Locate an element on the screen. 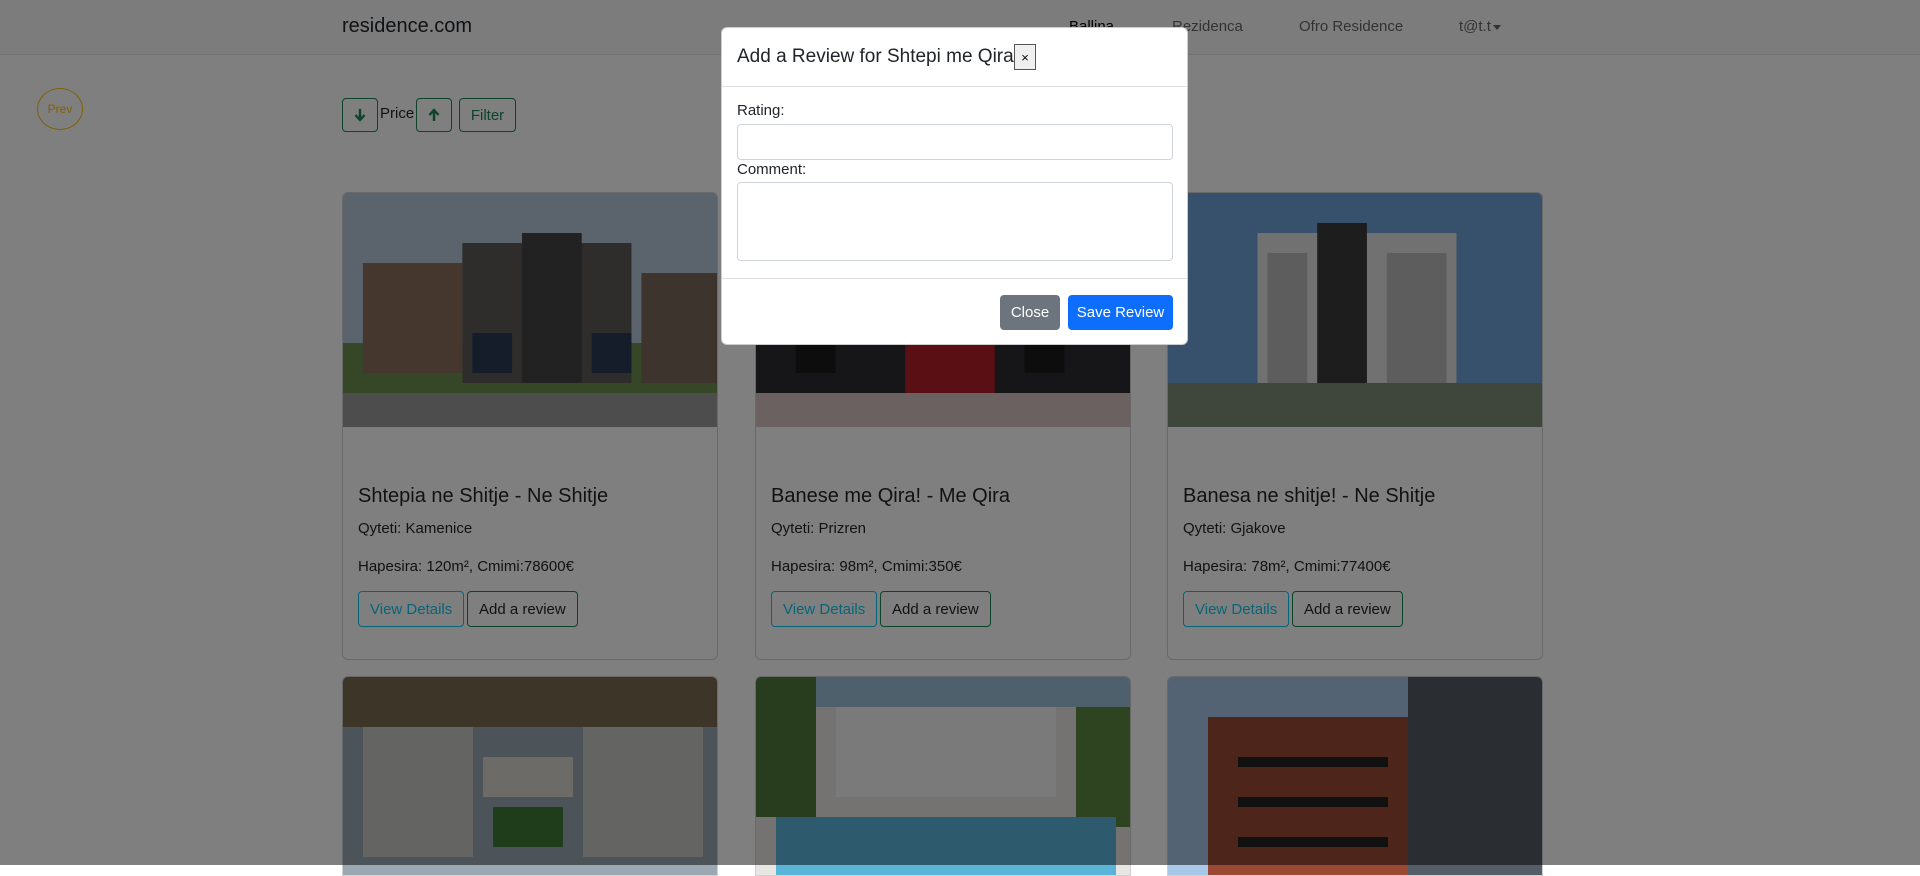  comment-label: Comment: is located at coordinates (772, 169).